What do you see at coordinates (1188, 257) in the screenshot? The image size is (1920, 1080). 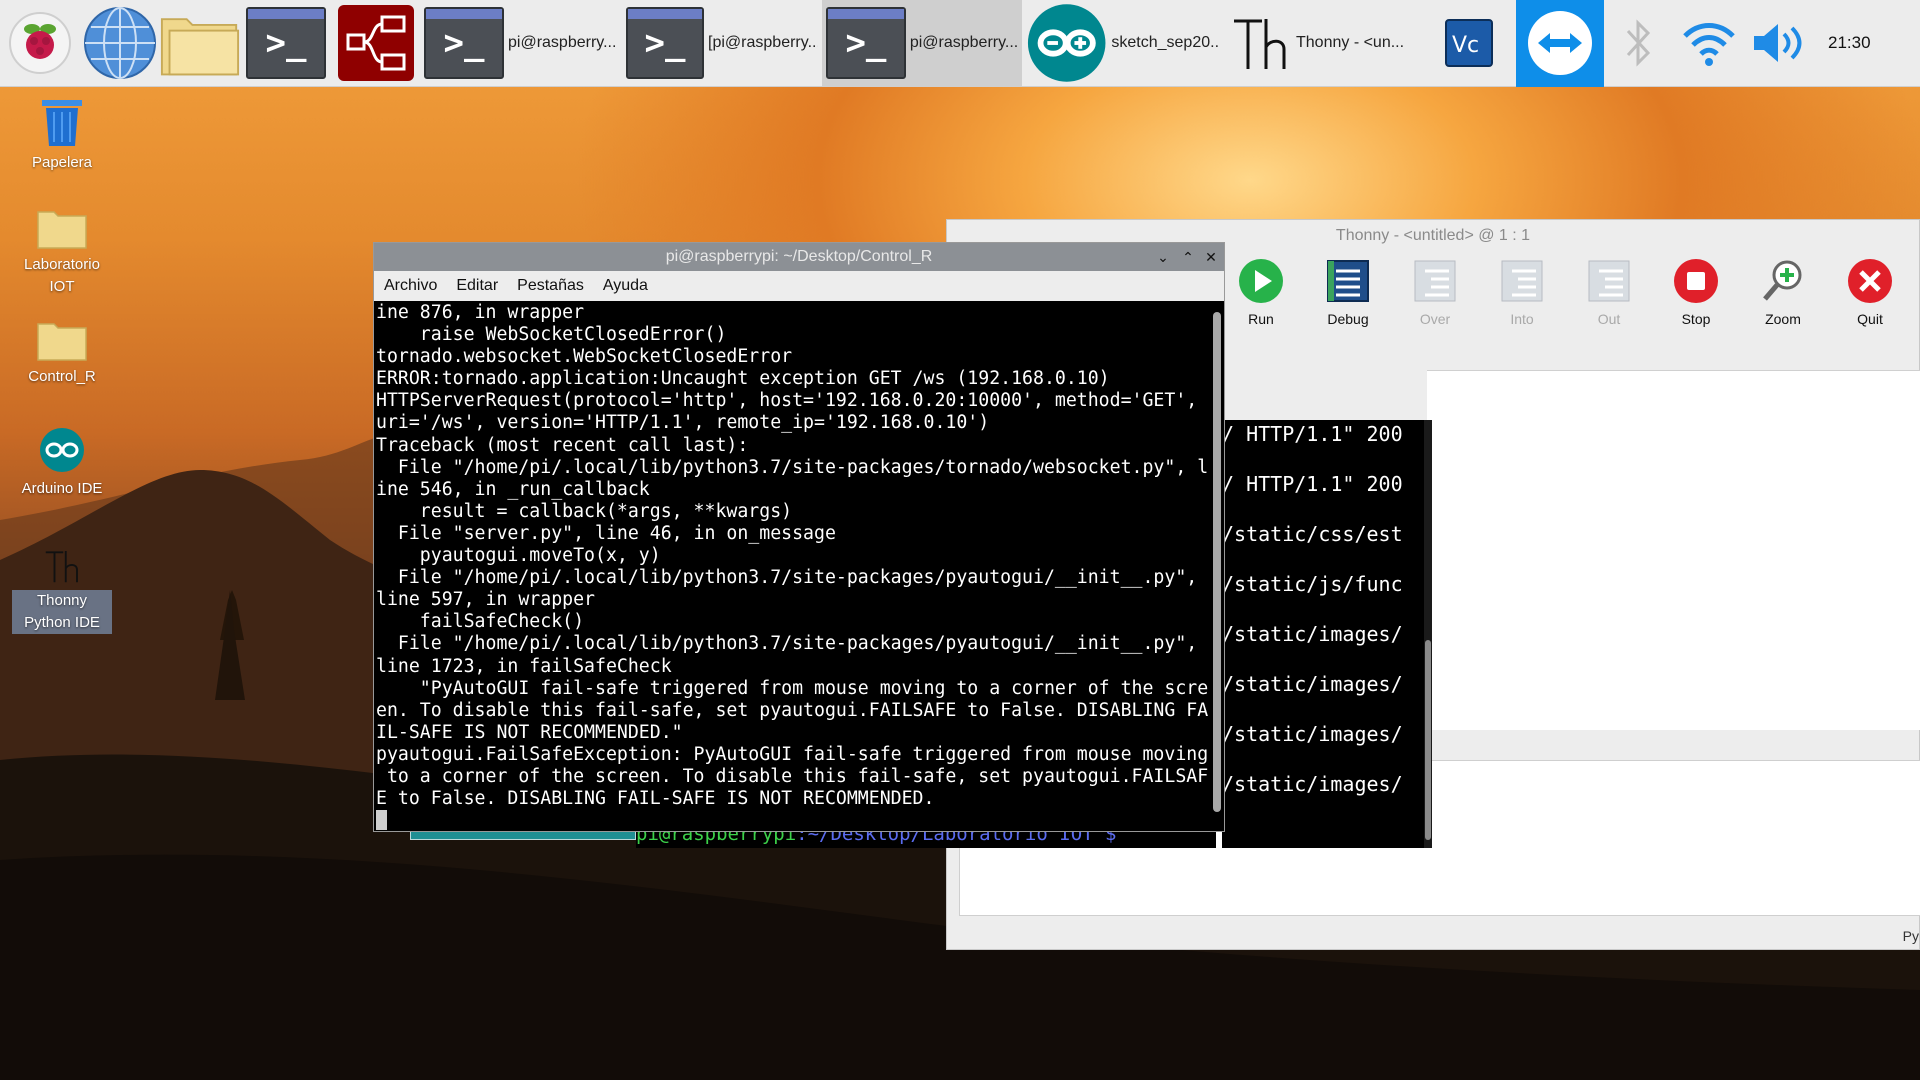 I see `maximize-button: ⌃` at bounding box center [1188, 257].